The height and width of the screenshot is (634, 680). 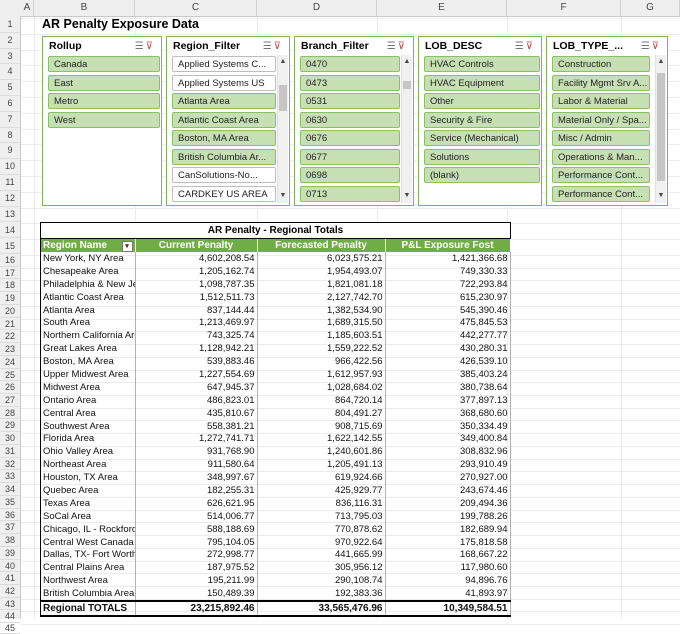 I want to click on region-name-cell: Dallas, TX- Fort Worth,, so click(x=88, y=555).